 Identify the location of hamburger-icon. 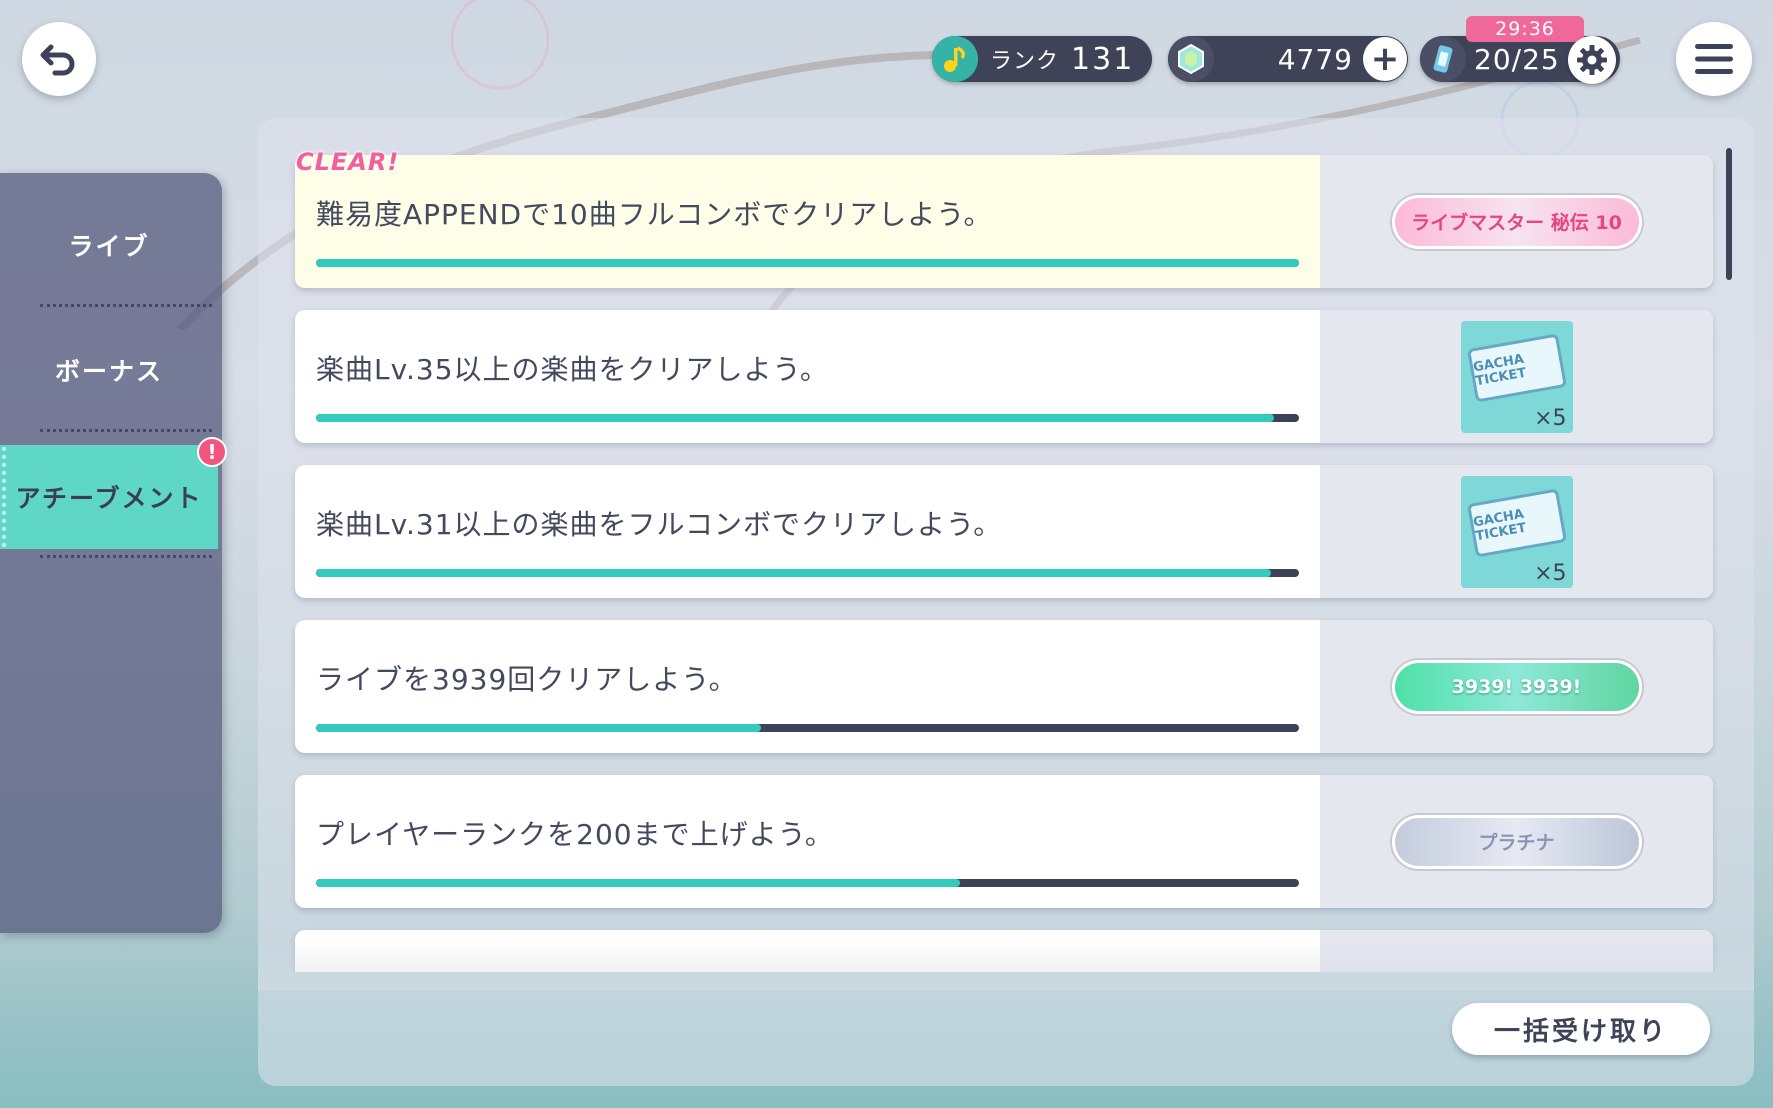
(1714, 59).